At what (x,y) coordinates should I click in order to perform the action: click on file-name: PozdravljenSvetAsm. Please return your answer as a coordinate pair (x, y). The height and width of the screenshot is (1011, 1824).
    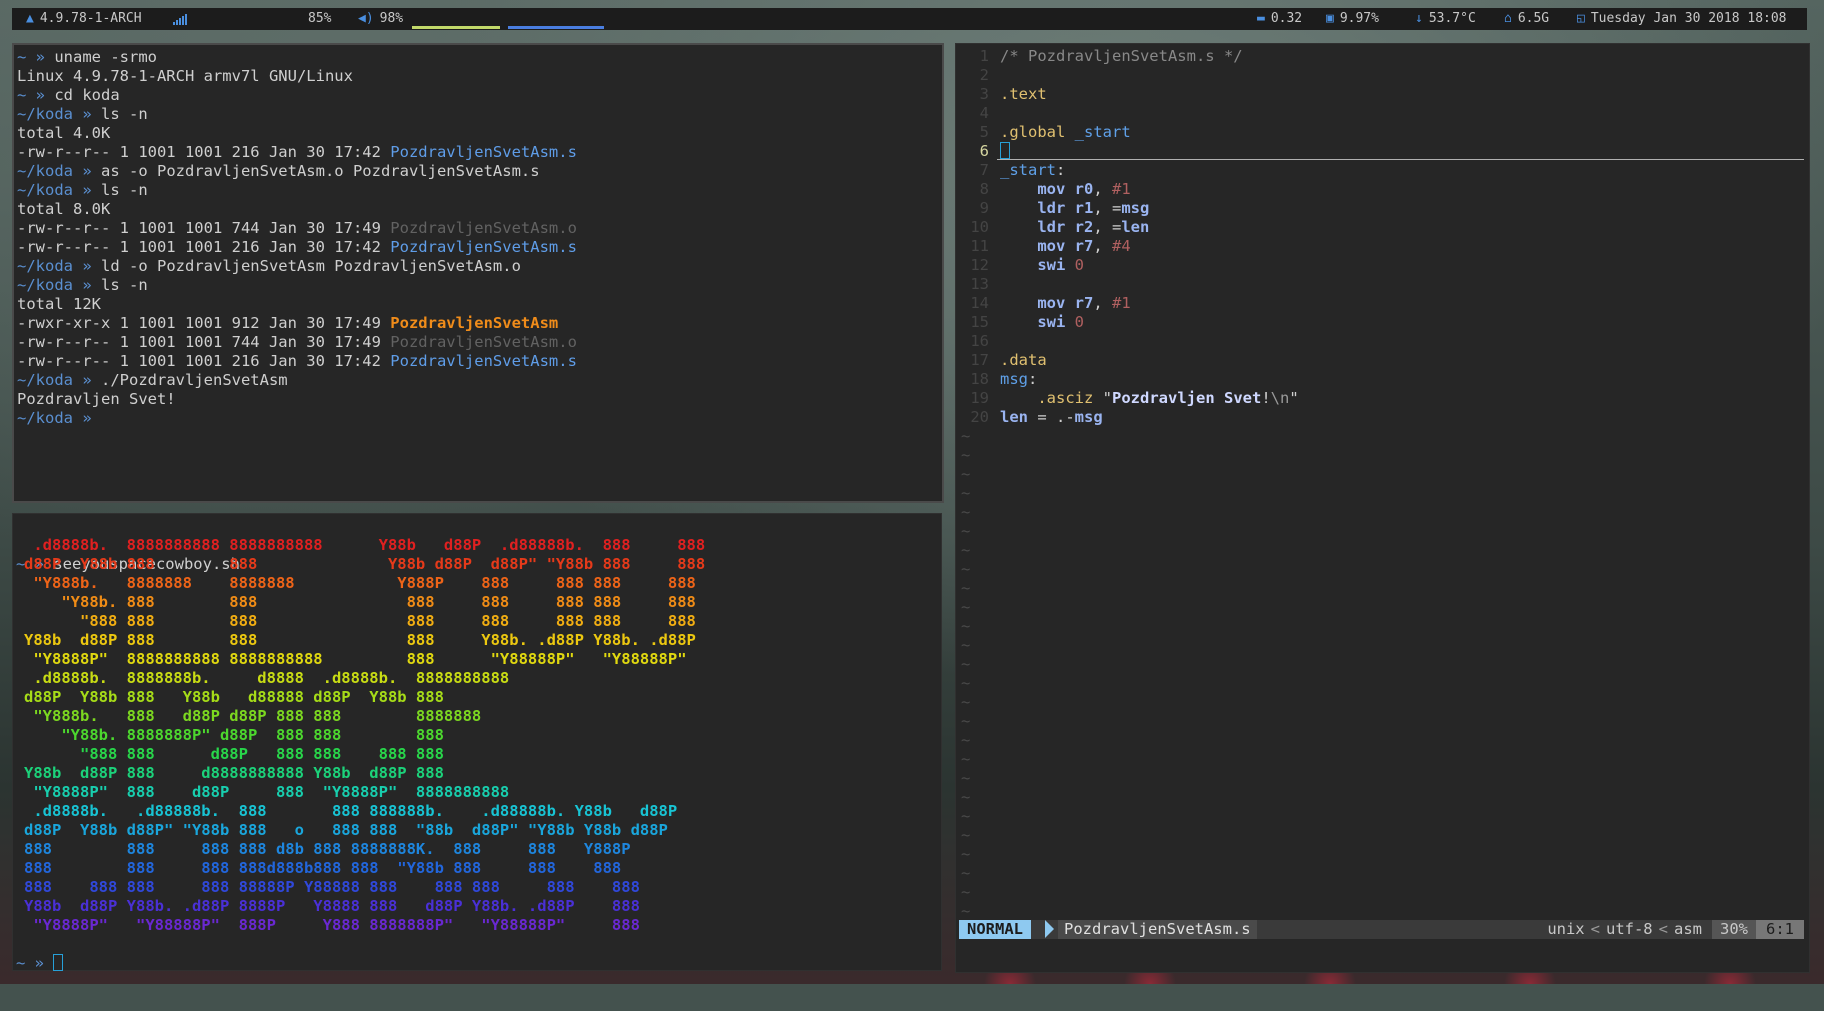
    Looking at the image, I should click on (474, 323).